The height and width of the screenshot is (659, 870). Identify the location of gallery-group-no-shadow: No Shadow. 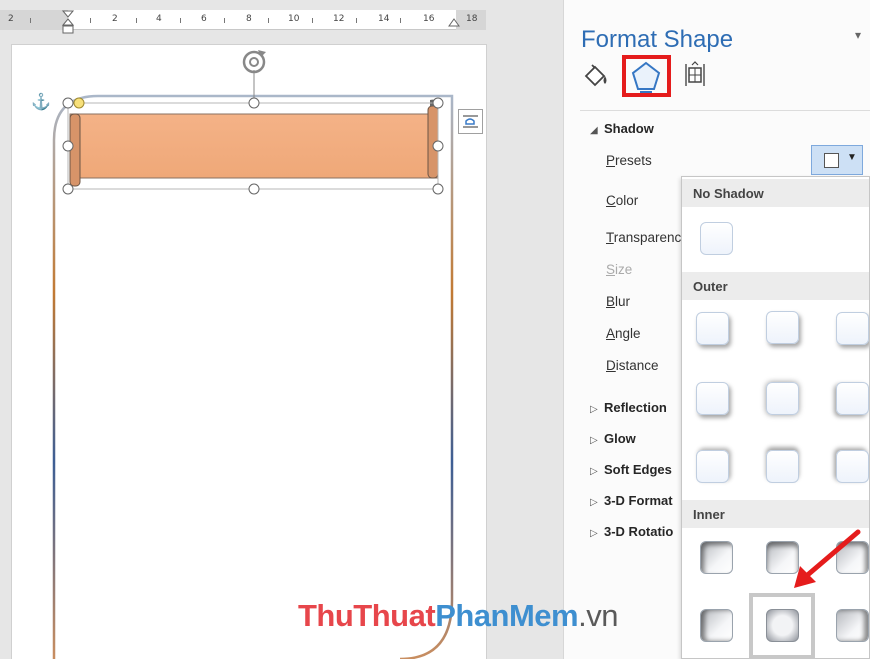
(775, 193).